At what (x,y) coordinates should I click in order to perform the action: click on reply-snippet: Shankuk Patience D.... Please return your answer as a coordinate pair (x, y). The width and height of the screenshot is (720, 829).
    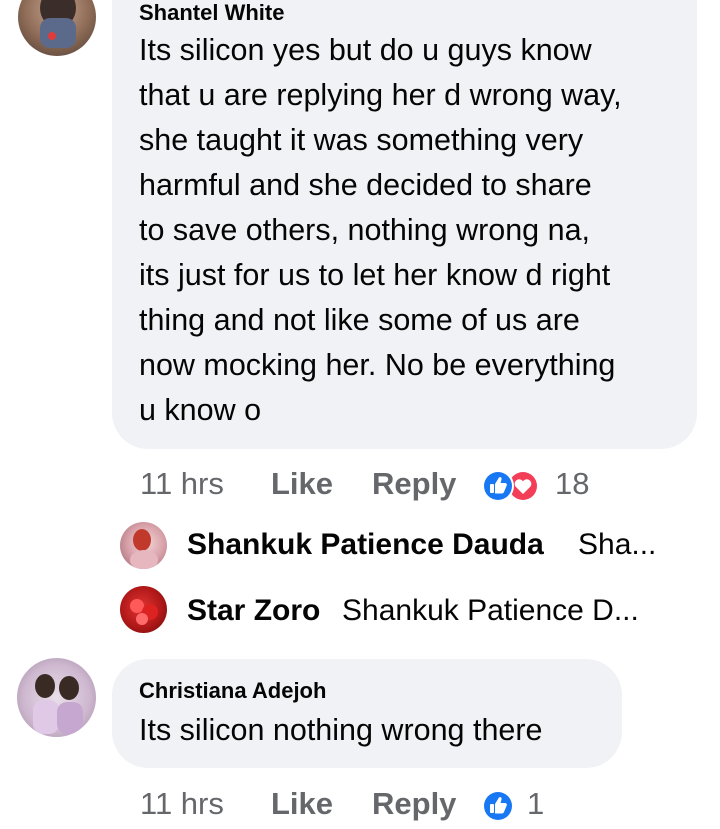
    Looking at the image, I should click on (490, 610).